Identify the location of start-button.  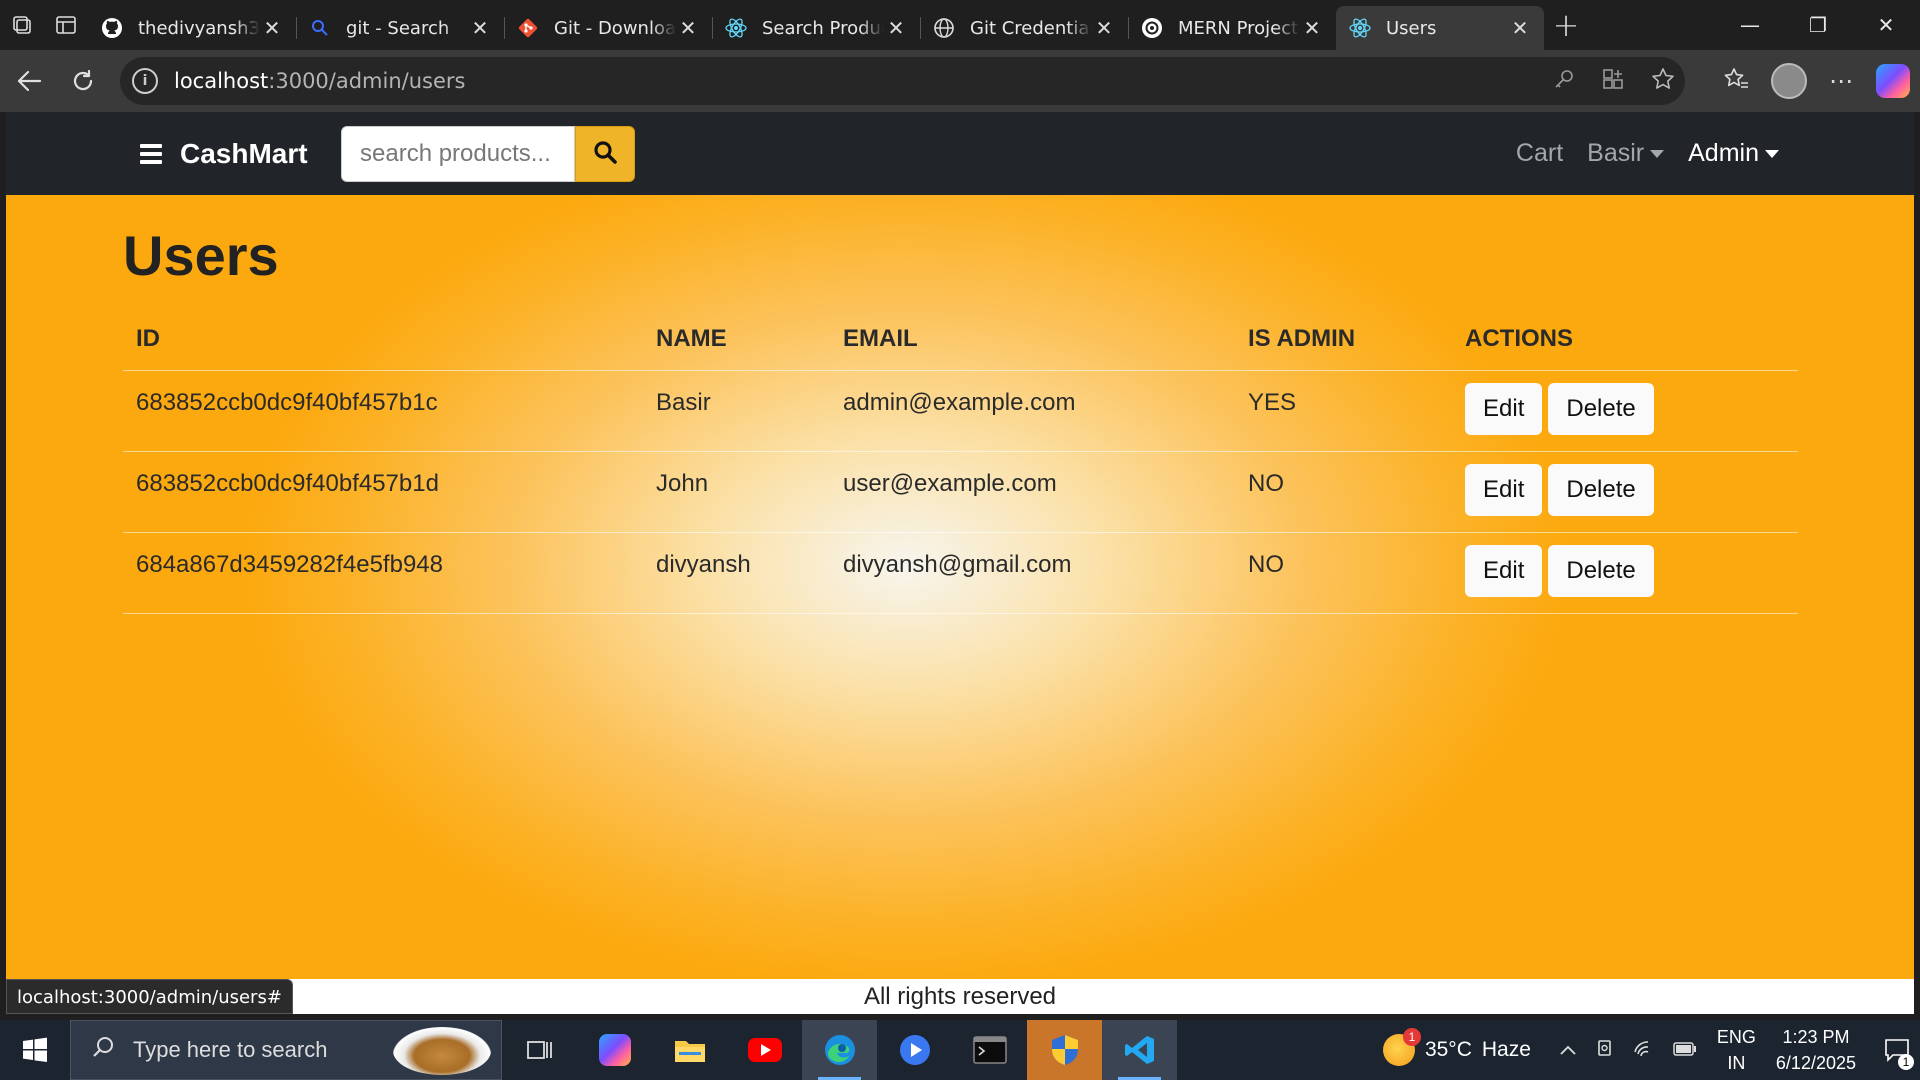
(35, 1050).